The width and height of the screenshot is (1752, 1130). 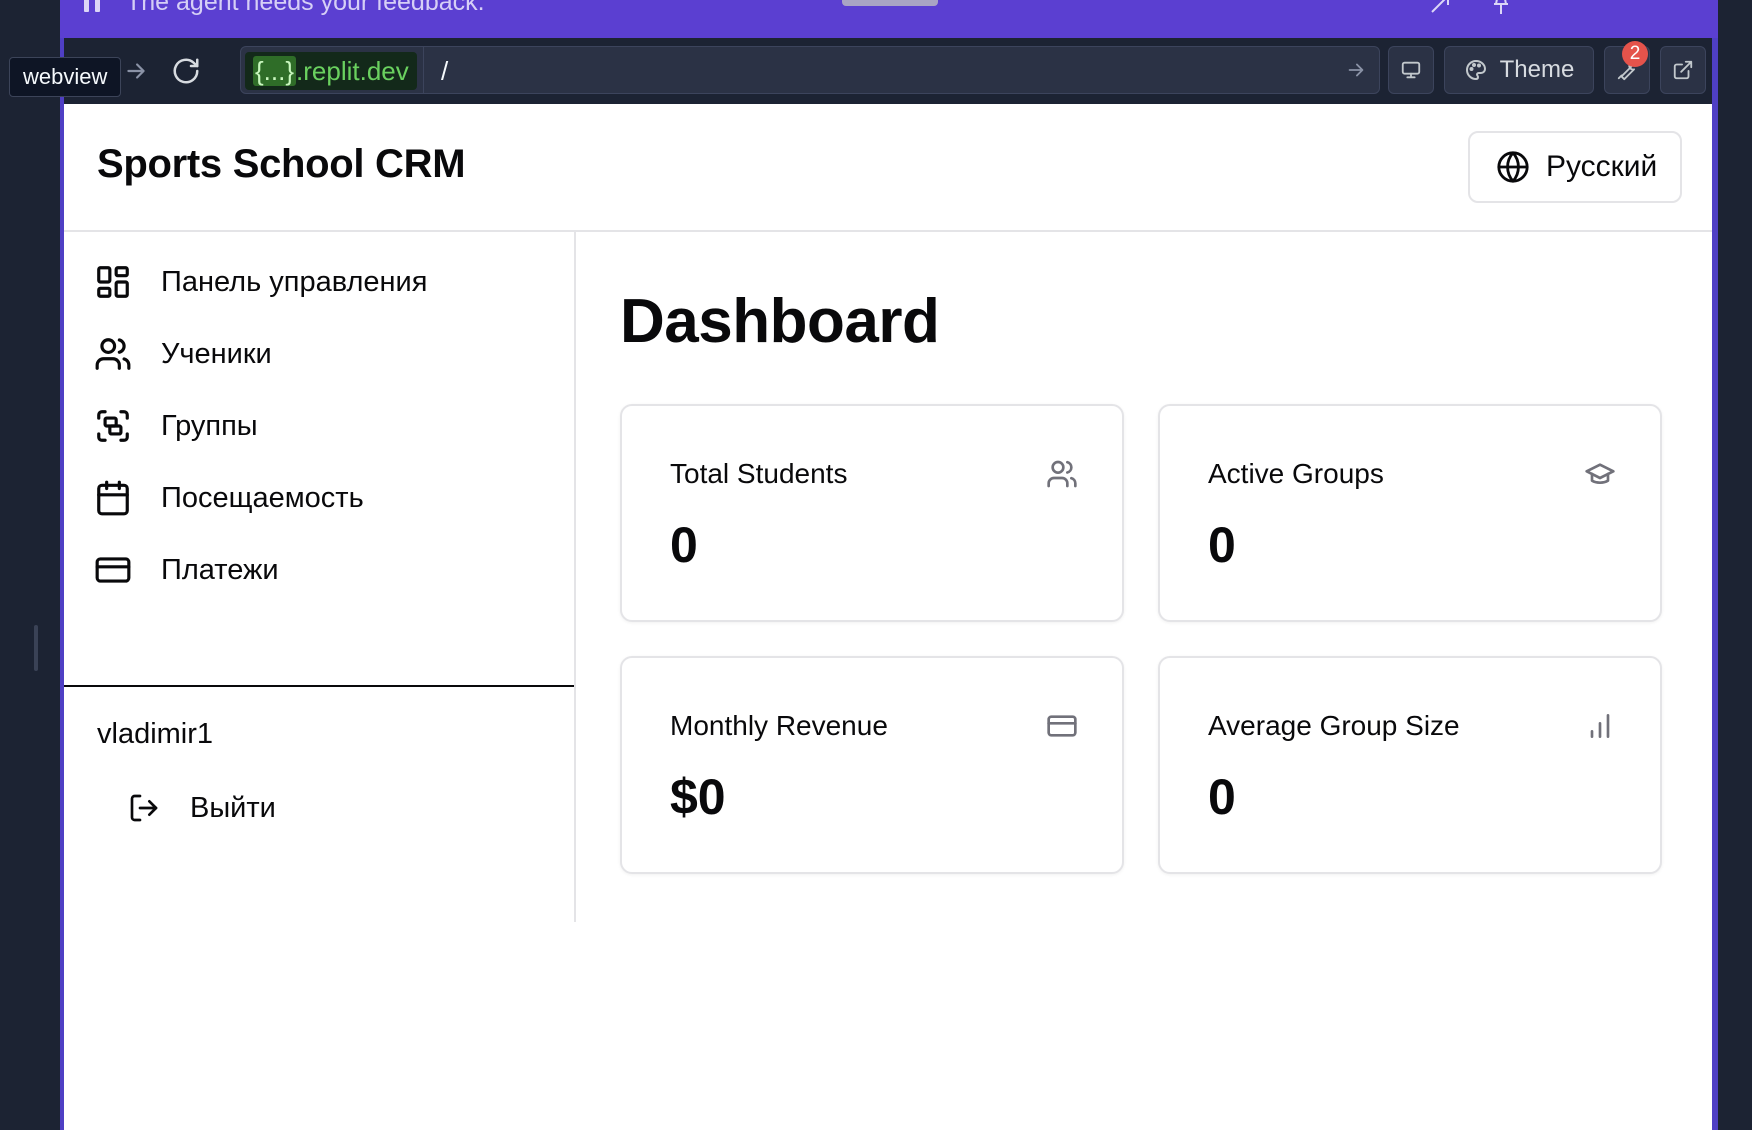 I want to click on sidebar-item-label: Группы, so click(x=209, y=425).